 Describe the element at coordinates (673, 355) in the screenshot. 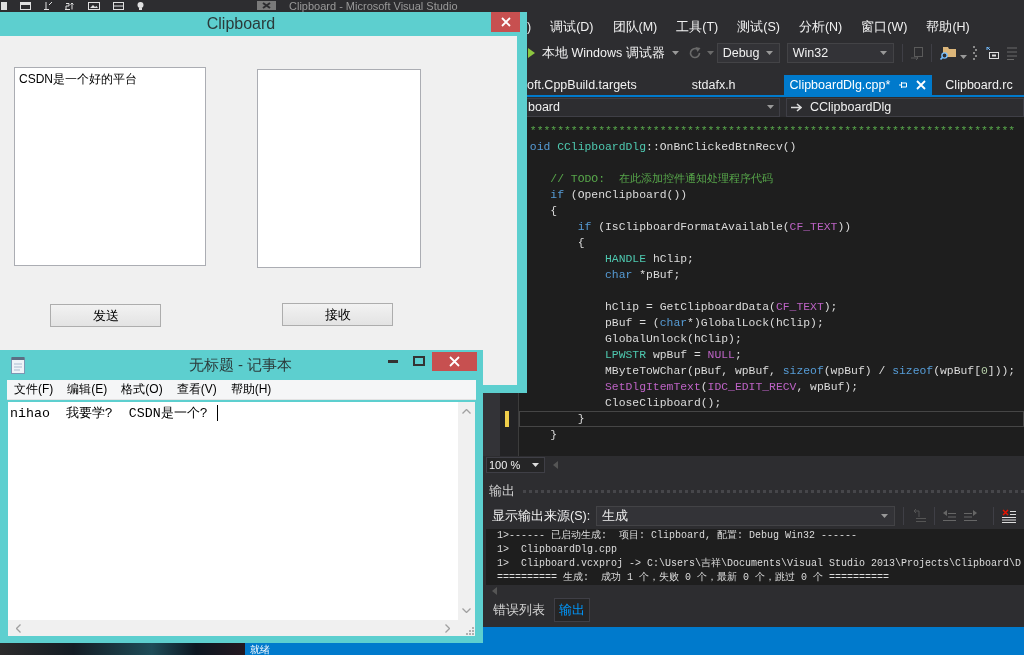

I see `code-line: LPWSTR wpBuf = NULL;` at that location.